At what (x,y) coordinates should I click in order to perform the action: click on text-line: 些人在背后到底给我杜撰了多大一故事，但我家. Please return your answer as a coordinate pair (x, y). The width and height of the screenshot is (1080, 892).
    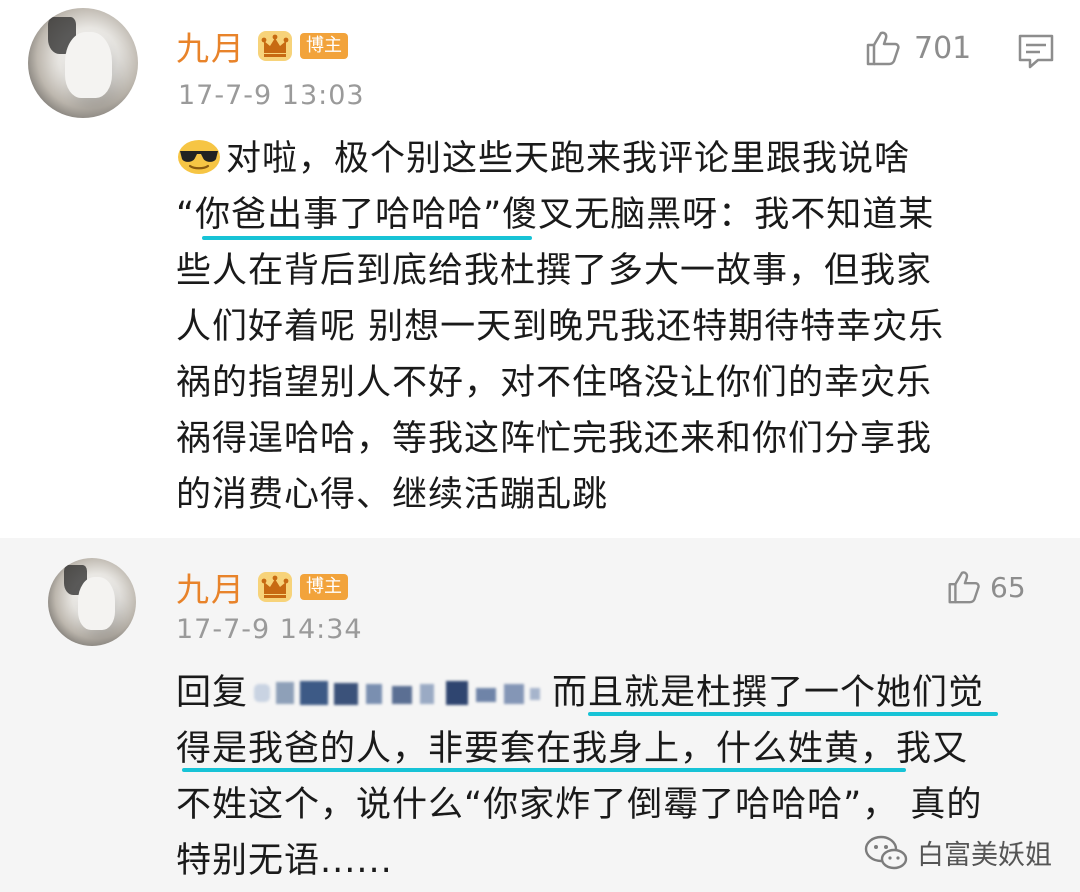
    Looking at the image, I should click on (554, 271).